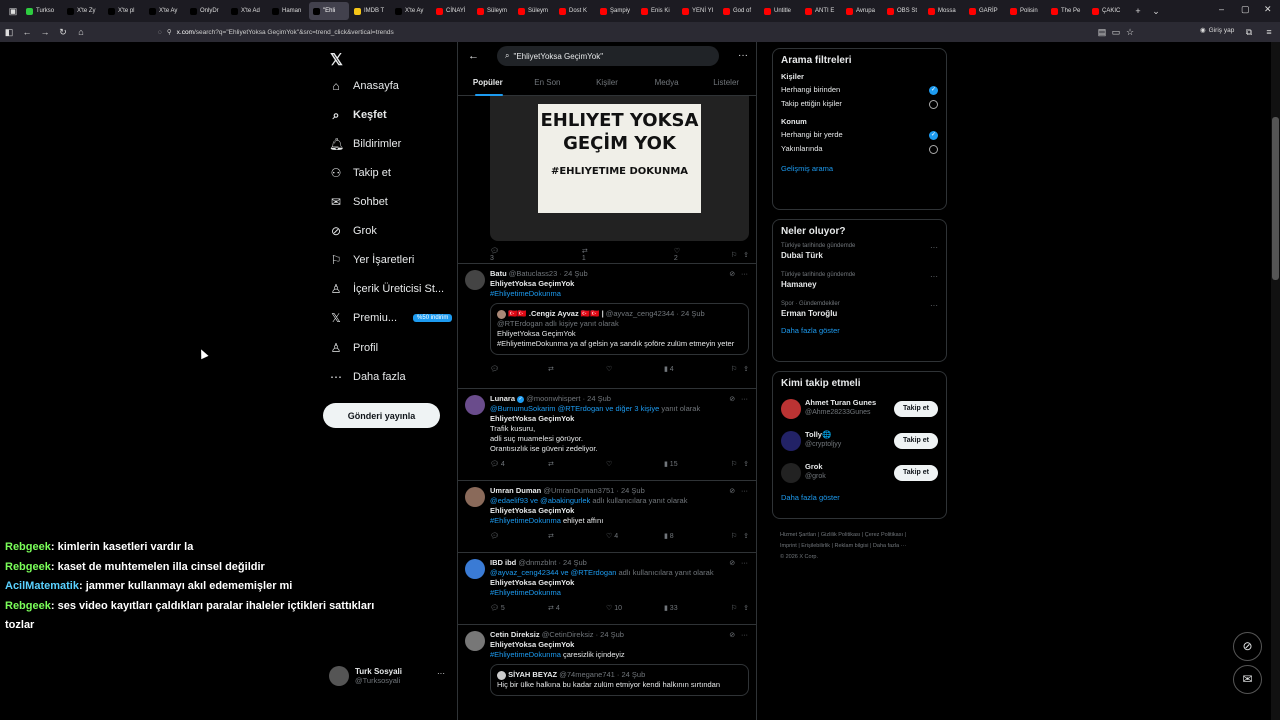 This screenshot has height=720, width=1280. Describe the element at coordinates (933, 90) in the screenshot. I see `radio-selected-icon: ✓` at that location.